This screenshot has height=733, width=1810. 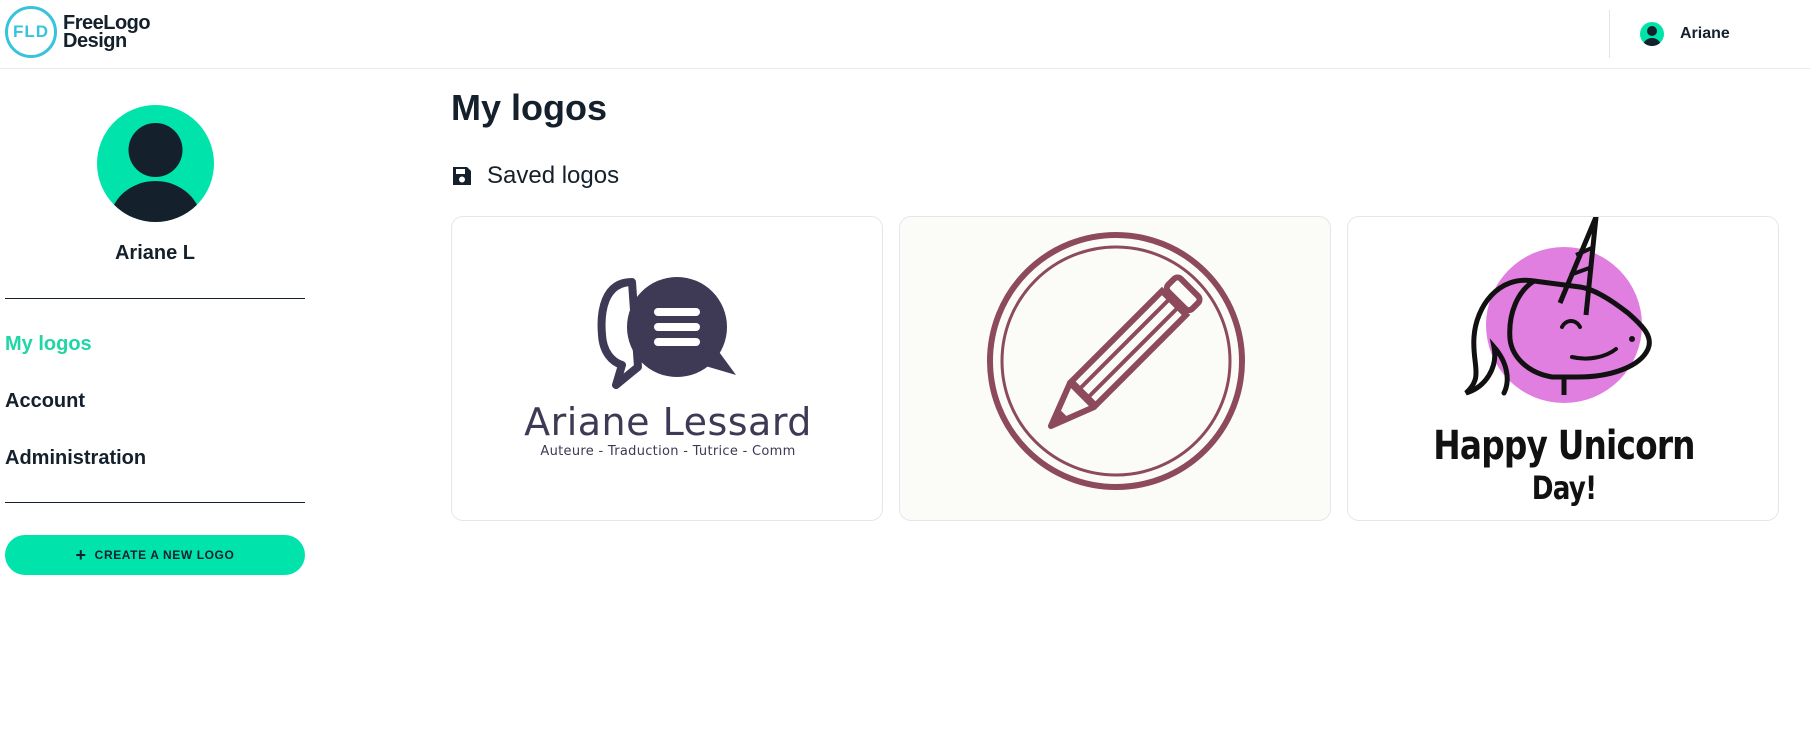 What do you see at coordinates (529, 107) in the screenshot?
I see `page-title: My logos` at bounding box center [529, 107].